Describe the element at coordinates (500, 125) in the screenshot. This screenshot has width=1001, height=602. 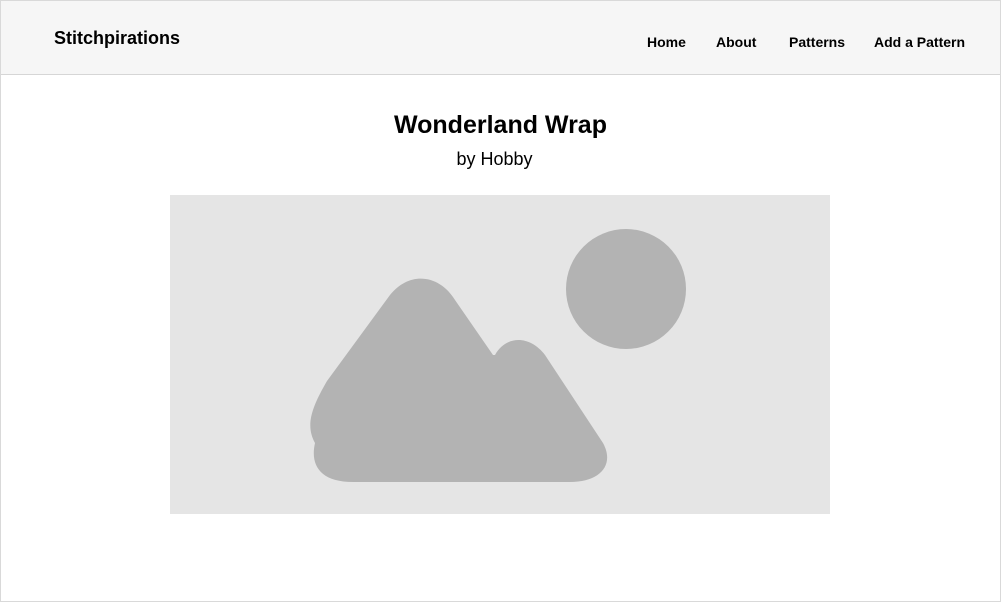
I see `pattern-title: Wonderland Wrap` at that location.